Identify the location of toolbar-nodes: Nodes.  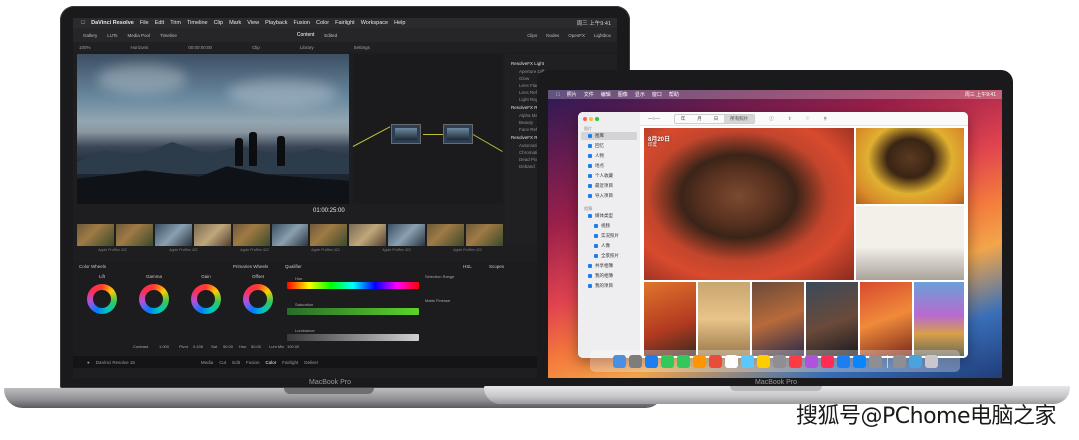
(552, 35).